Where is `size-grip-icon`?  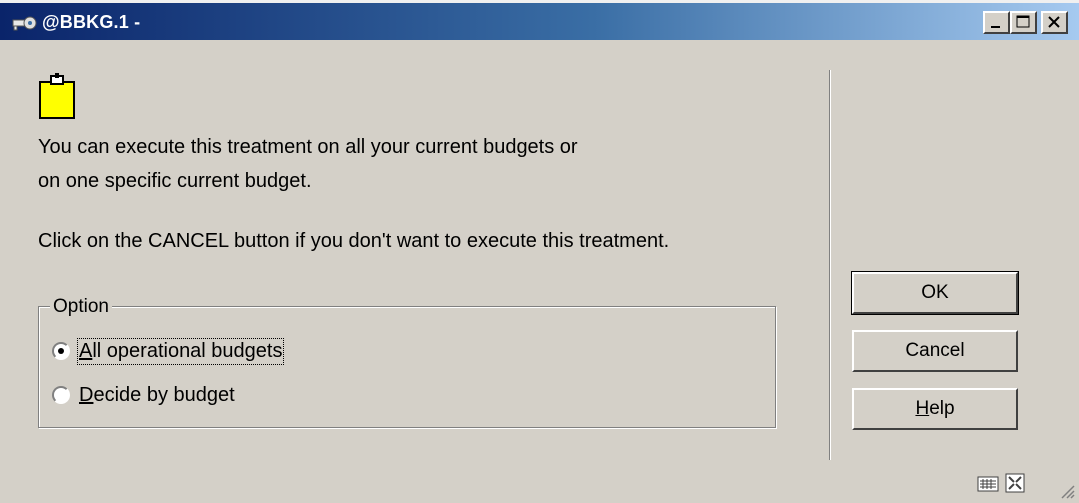
size-grip-icon is located at coordinates (1067, 491).